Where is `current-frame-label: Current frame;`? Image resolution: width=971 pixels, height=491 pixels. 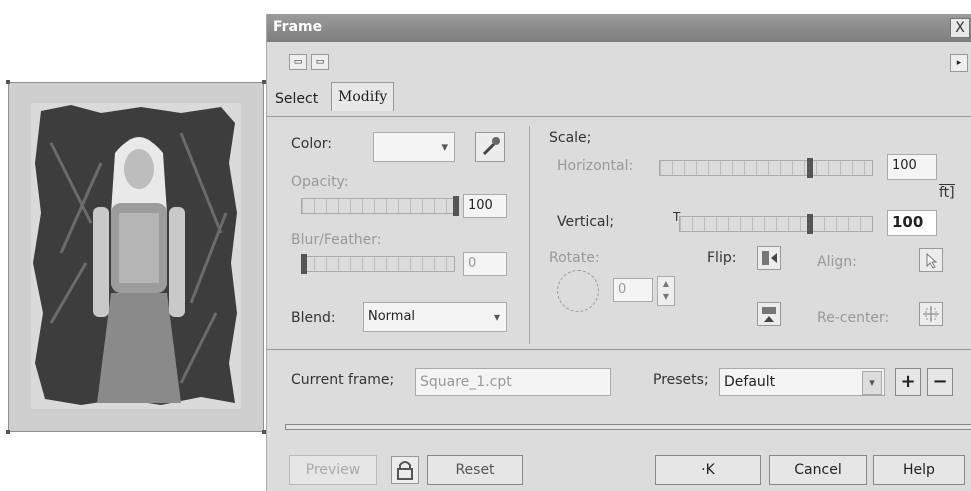
current-frame-label: Current frame; is located at coordinates (343, 380).